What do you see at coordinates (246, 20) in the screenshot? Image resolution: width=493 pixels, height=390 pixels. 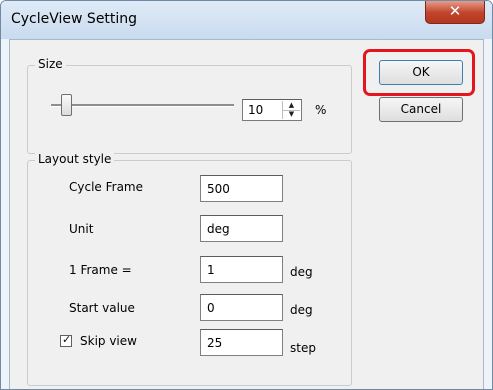 I see `title-bar: CycleView Setting ✕` at bounding box center [246, 20].